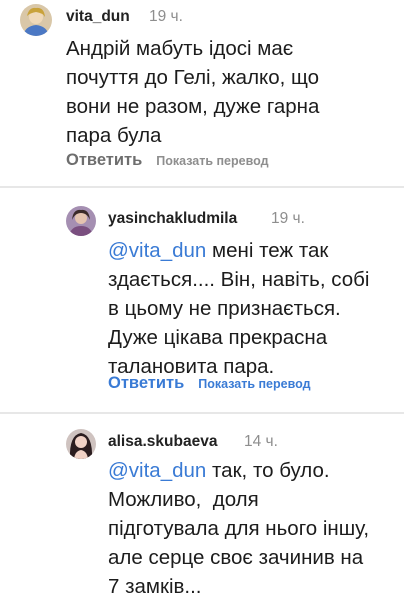  Describe the element at coordinates (239, 528) in the screenshot. I see `comment-text-line: підготувала для нього іншу,` at that location.